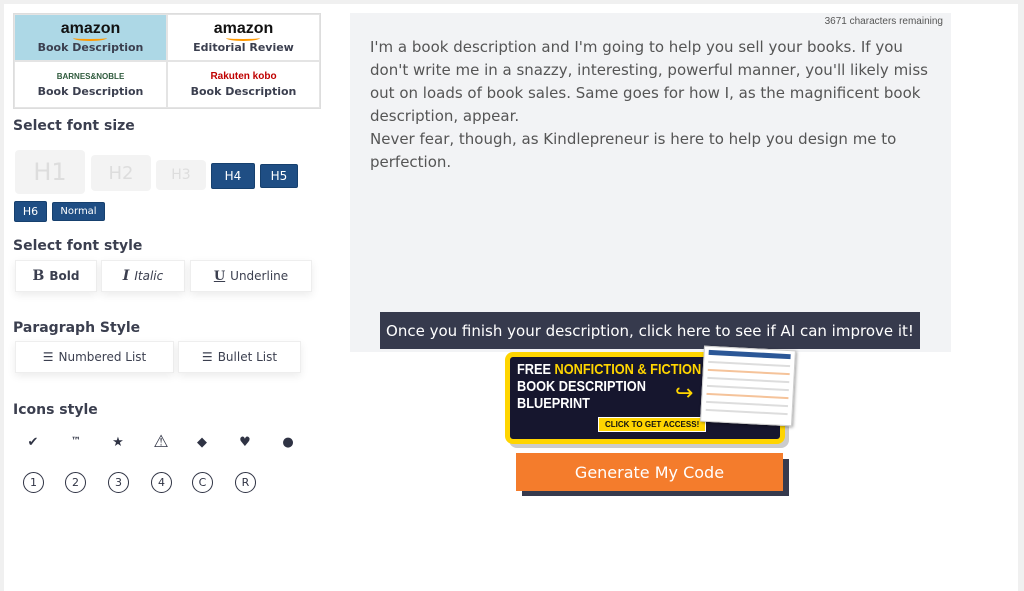 This screenshot has width=1024, height=591. Describe the element at coordinates (118, 442) in the screenshot. I see `star-icon: ★` at that location.